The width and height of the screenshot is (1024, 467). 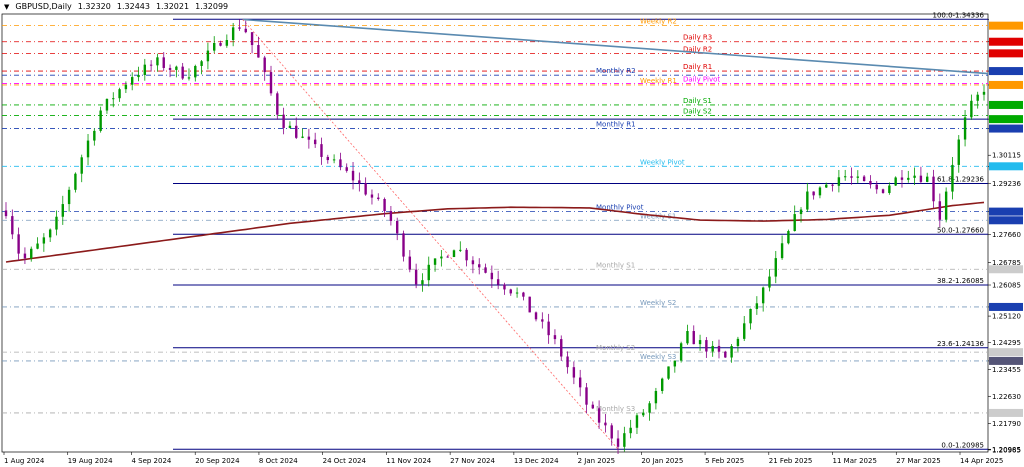 I want to click on y-tick-label: 1.25120, so click(x=1006, y=317).